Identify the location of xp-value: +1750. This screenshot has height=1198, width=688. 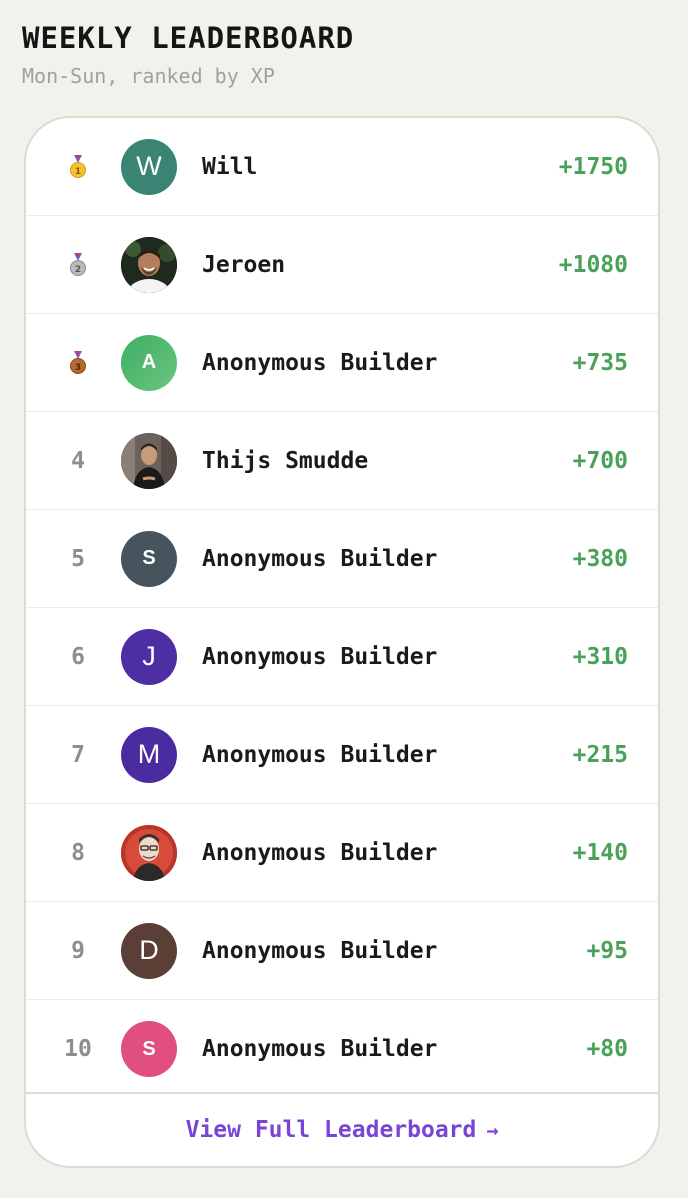
(593, 166).